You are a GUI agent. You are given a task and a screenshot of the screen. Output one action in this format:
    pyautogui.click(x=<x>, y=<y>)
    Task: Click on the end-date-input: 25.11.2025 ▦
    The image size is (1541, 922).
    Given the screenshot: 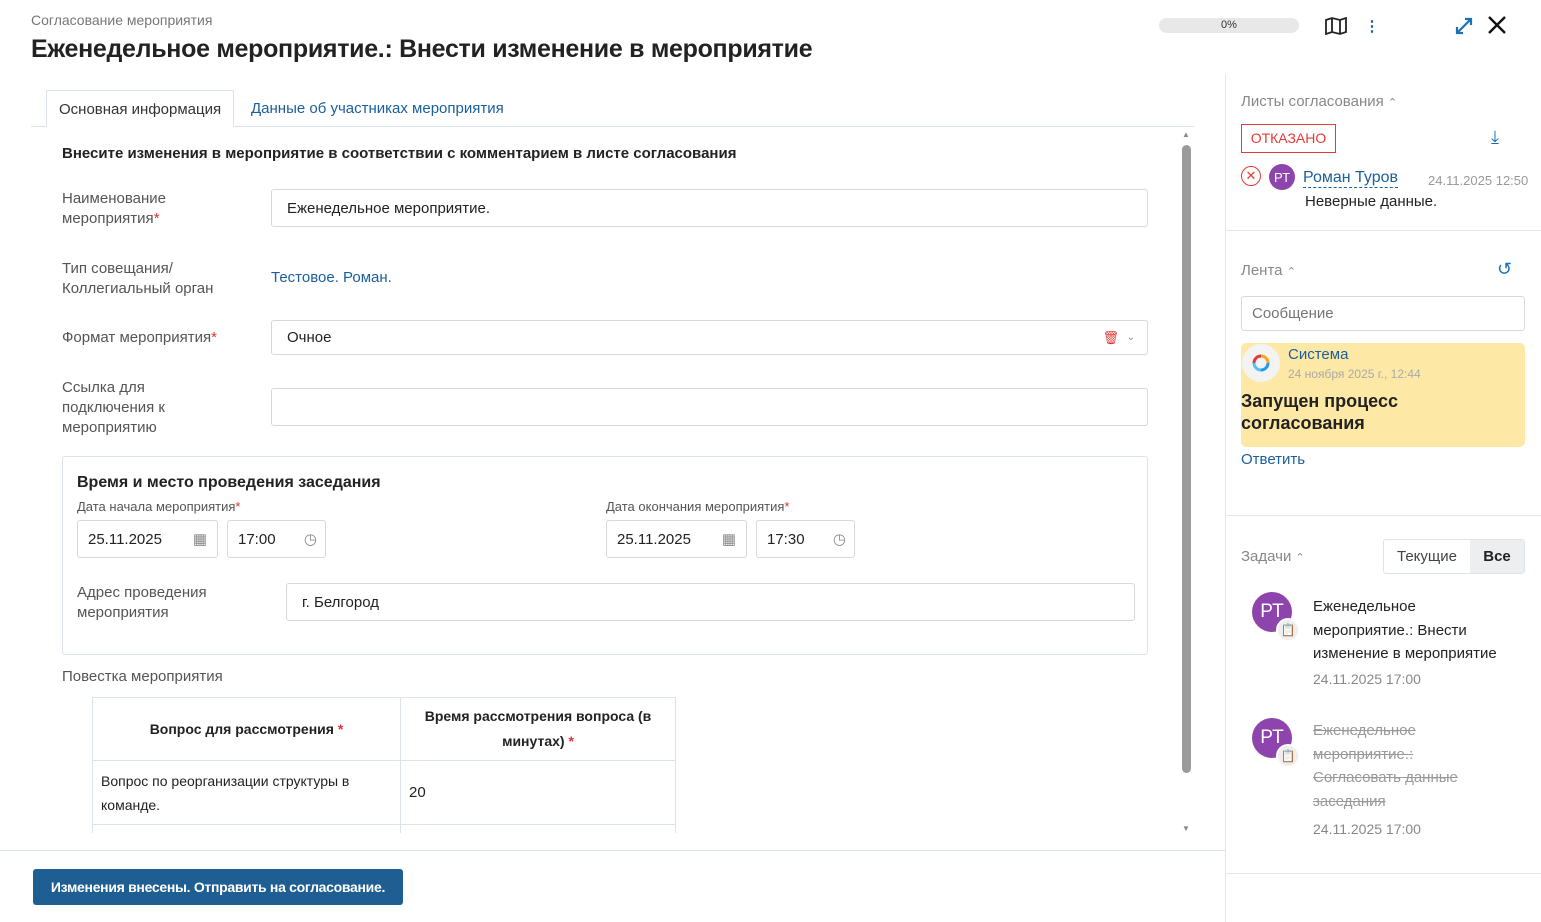 What is the action you would take?
    pyautogui.click(x=676, y=539)
    